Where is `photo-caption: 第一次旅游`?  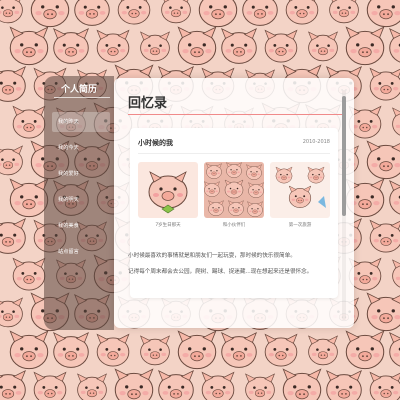 photo-caption: 第一次旅游 is located at coordinates (300, 225).